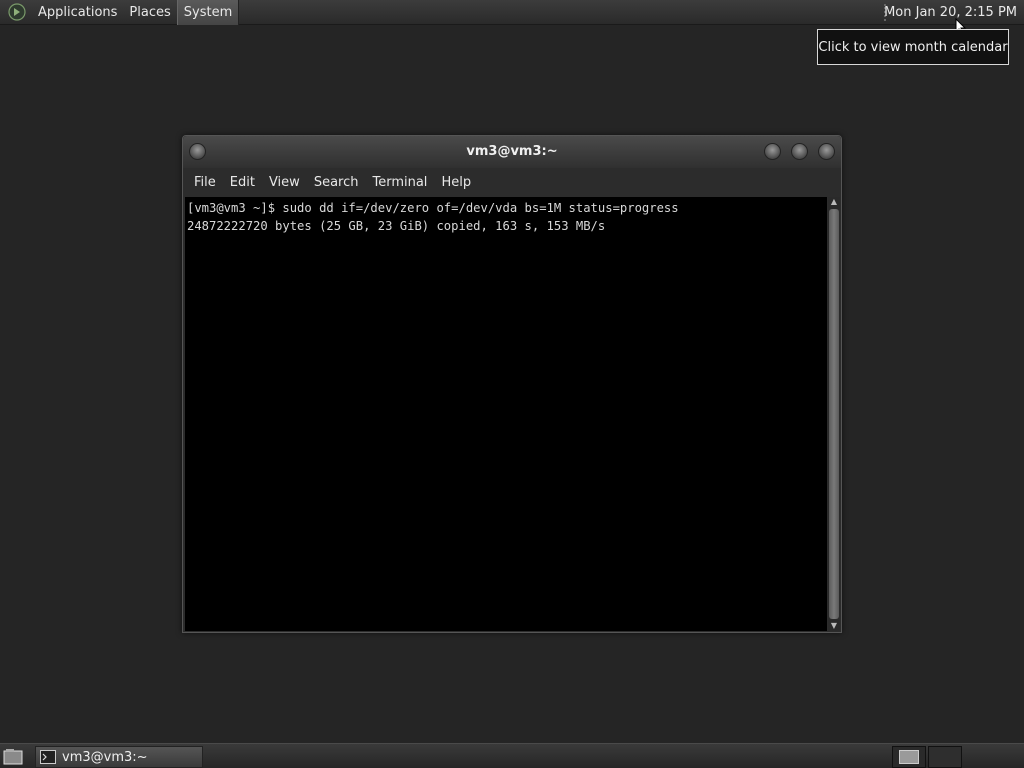 Image resolution: width=1024 pixels, height=768 pixels. I want to click on close-icon, so click(826, 151).